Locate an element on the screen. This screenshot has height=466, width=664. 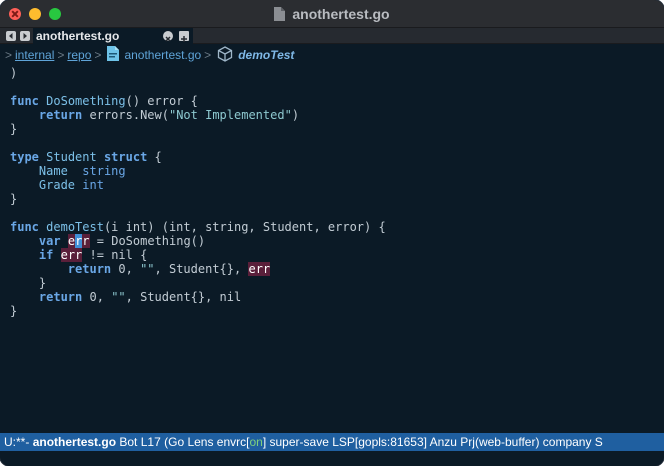
code-text: , Student{}, nil is located at coordinates (183, 297).